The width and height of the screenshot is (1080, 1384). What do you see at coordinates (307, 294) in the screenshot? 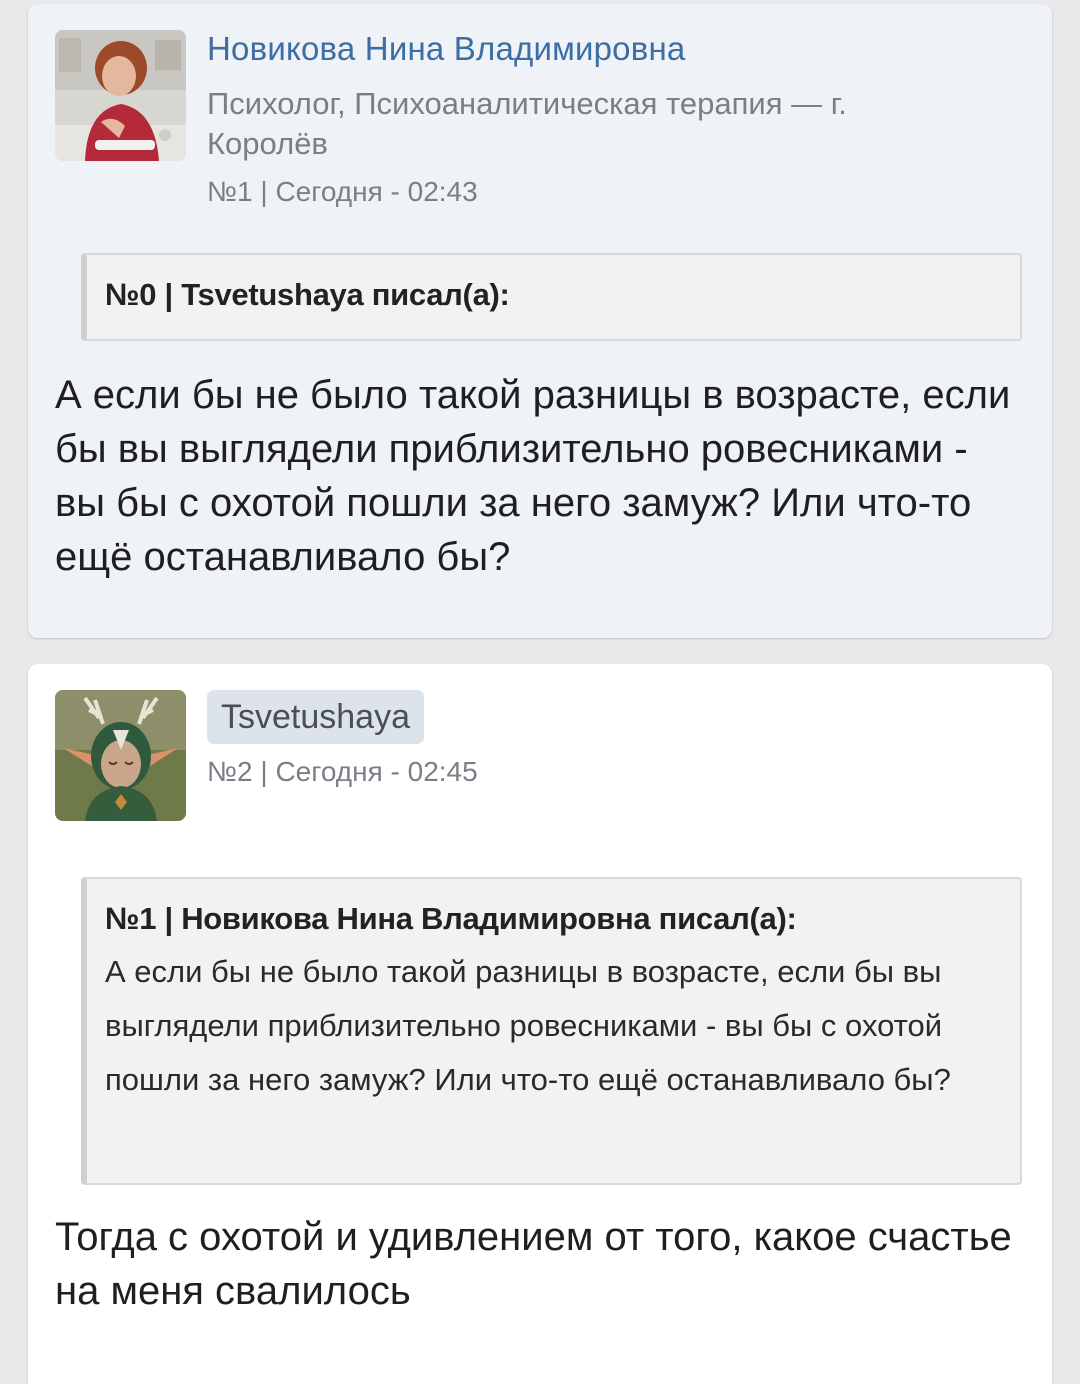
I see `quote-header: №0 | Tsvetushaya писал(а):` at bounding box center [307, 294].